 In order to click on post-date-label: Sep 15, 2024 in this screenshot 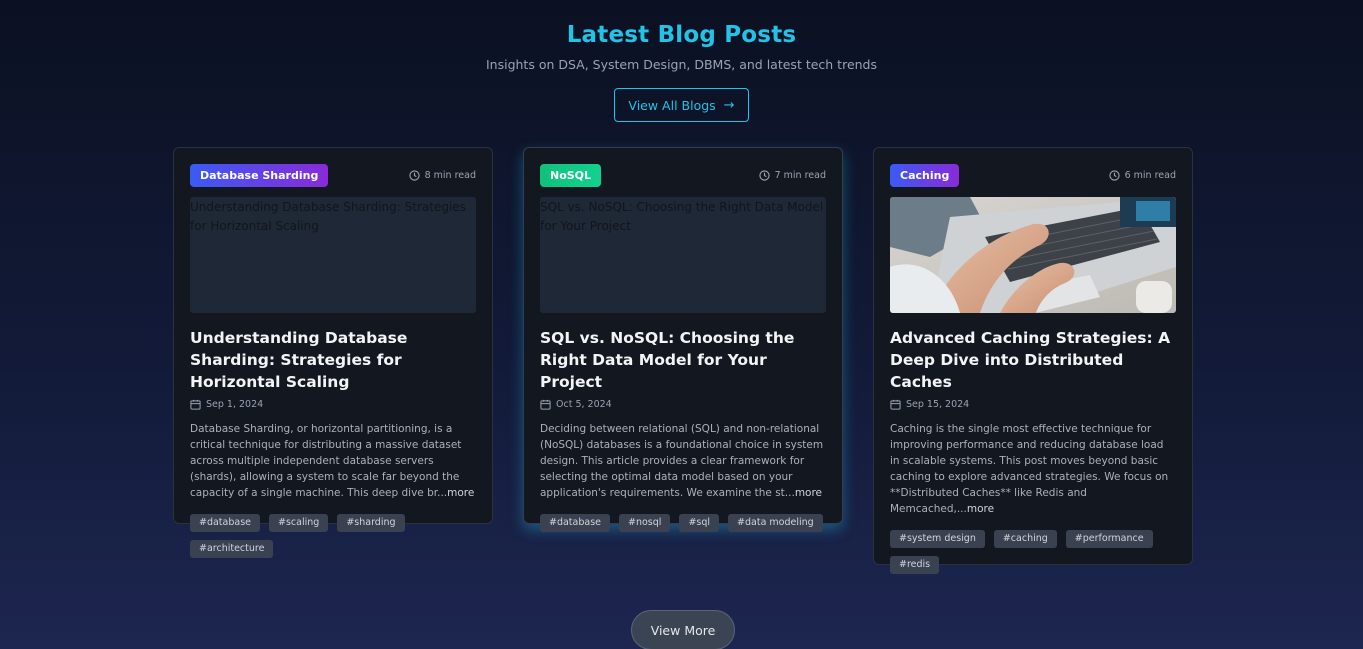, I will do `click(938, 404)`.